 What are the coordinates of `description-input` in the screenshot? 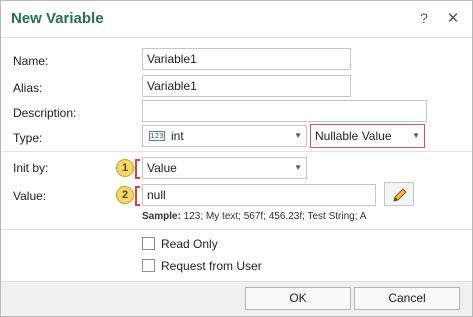 It's located at (284, 111).